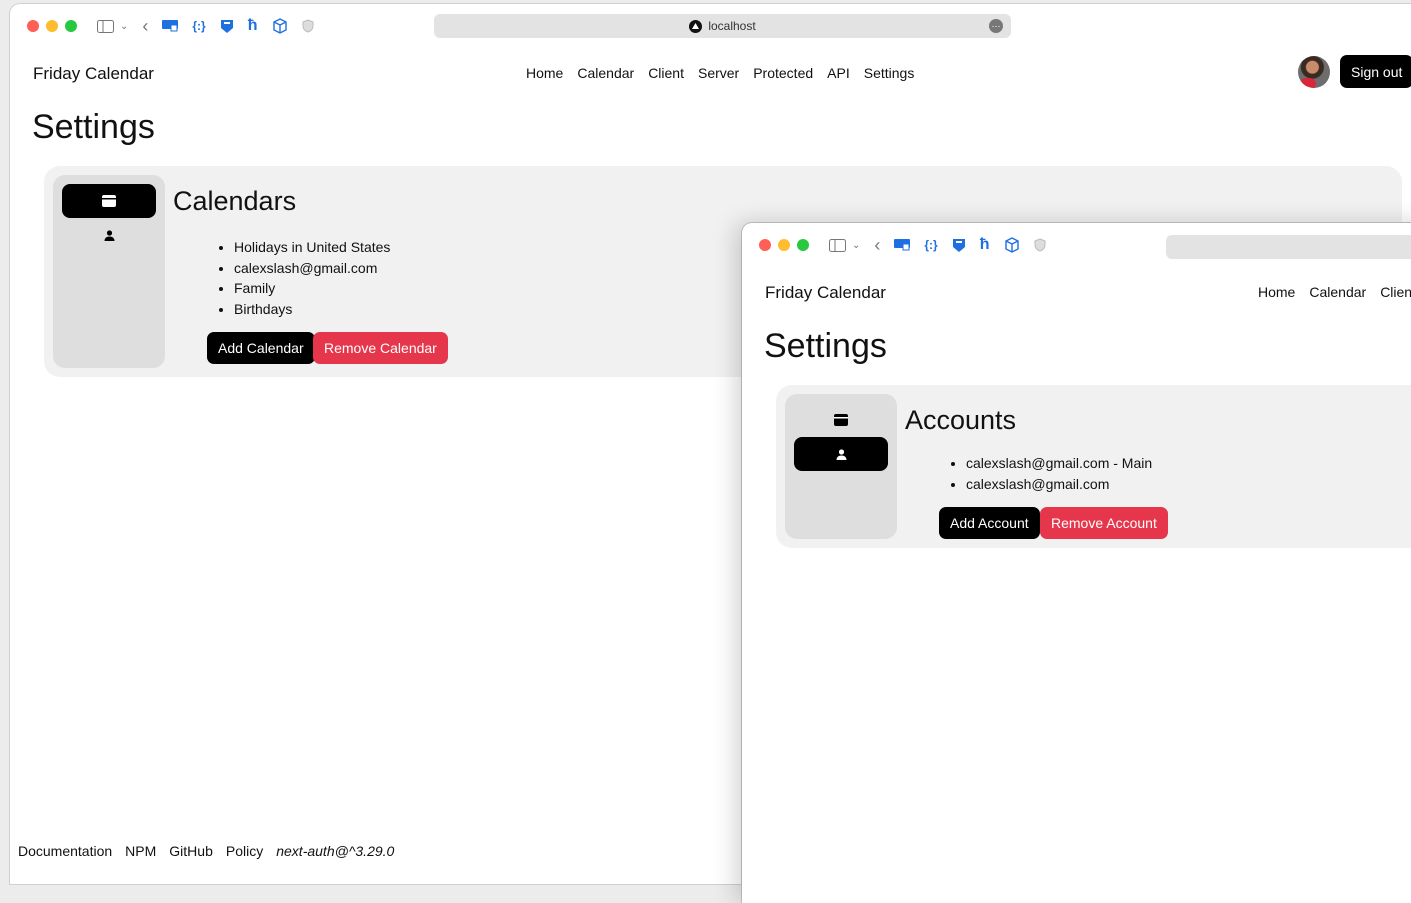  Describe the element at coordinates (666, 73) in the screenshot. I see `nav-link-client: Client` at that location.